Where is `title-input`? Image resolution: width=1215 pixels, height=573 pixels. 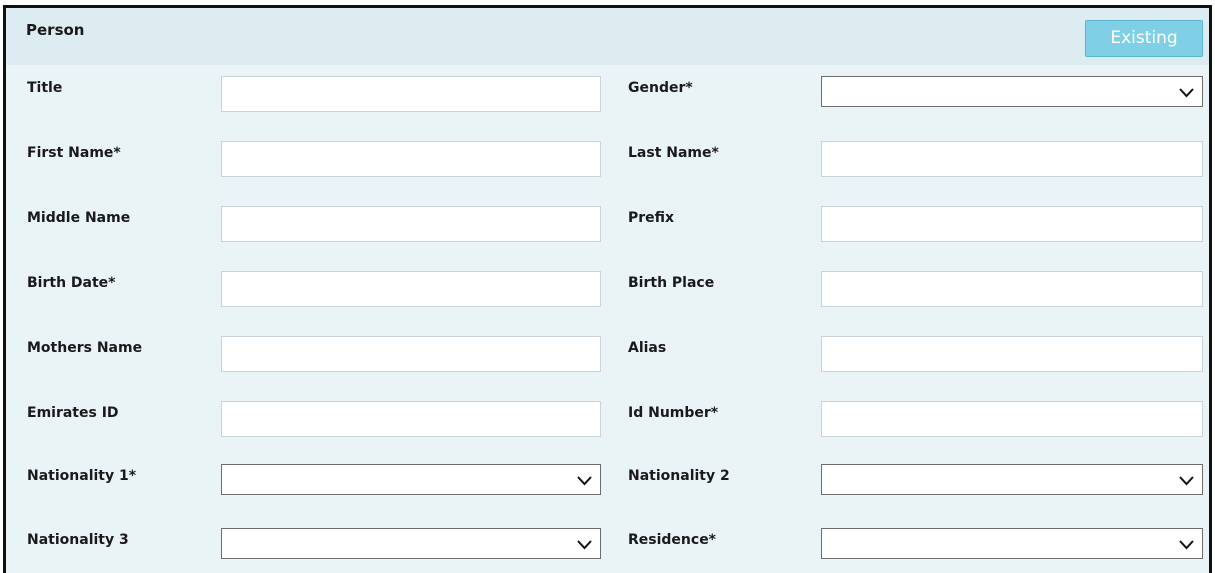 title-input is located at coordinates (411, 94).